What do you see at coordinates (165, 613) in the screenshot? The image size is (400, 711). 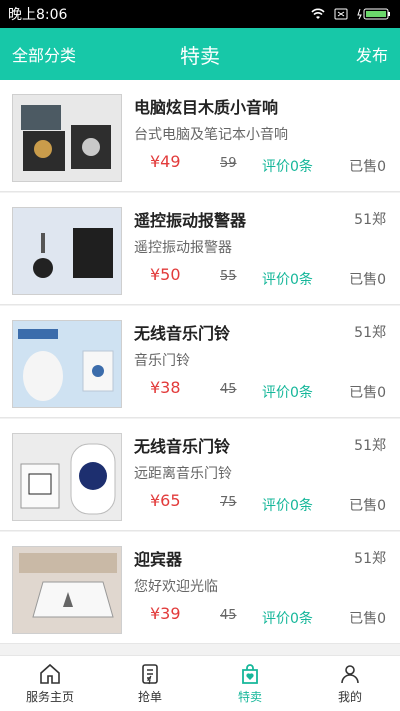 I see `product-price: ¥39` at bounding box center [165, 613].